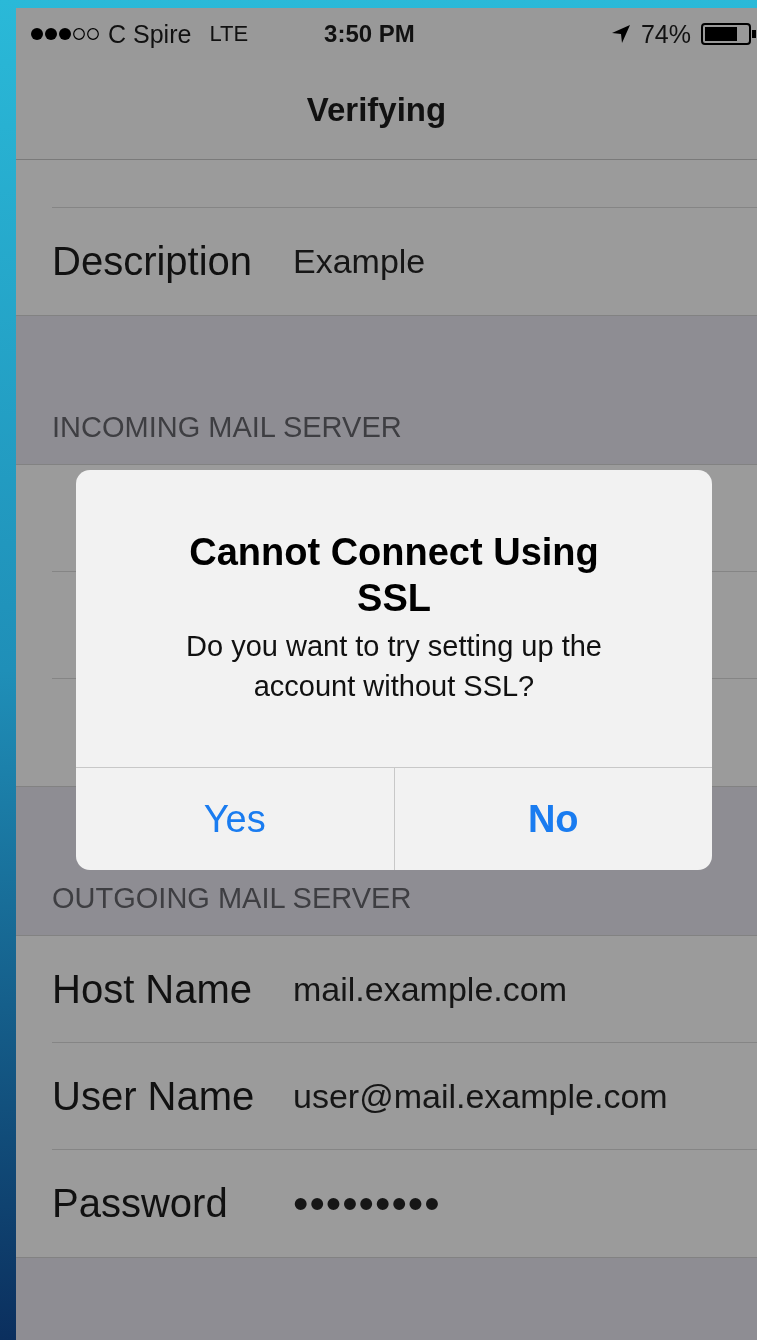 The image size is (757, 1340). What do you see at coordinates (229, 34) in the screenshot?
I see `network-type: LTE` at bounding box center [229, 34].